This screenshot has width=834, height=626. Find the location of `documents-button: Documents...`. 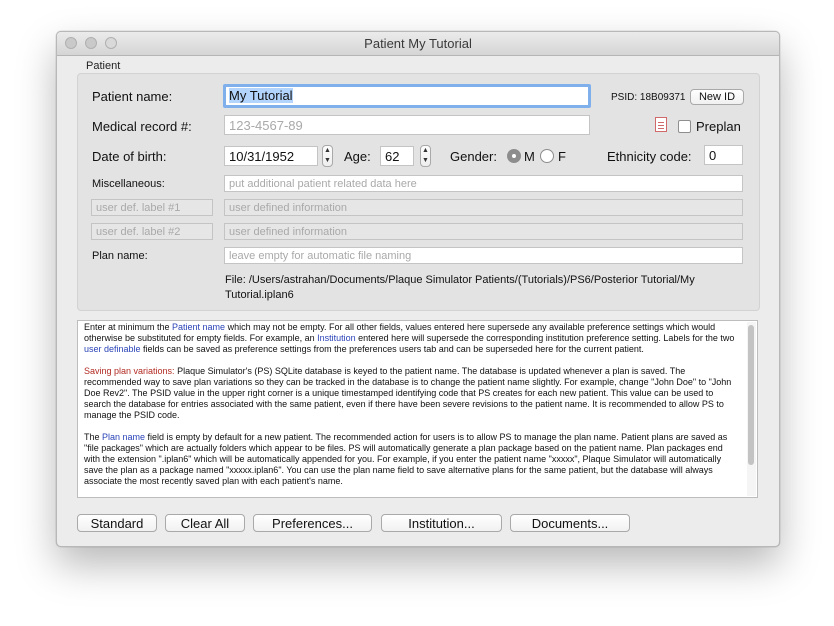

documents-button: Documents... is located at coordinates (570, 523).